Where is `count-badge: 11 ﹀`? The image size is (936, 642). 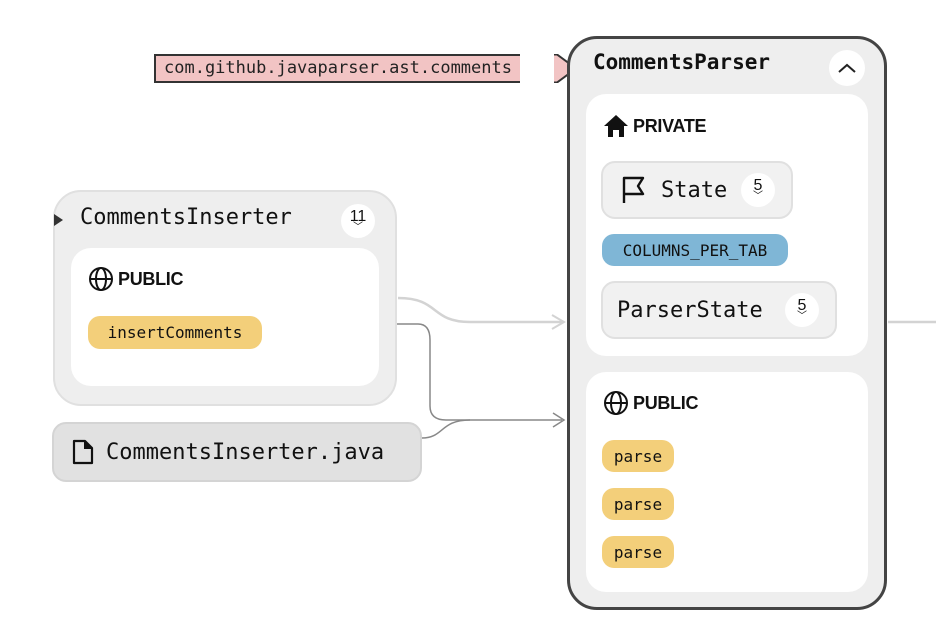 count-badge: 11 ﹀ is located at coordinates (358, 221).